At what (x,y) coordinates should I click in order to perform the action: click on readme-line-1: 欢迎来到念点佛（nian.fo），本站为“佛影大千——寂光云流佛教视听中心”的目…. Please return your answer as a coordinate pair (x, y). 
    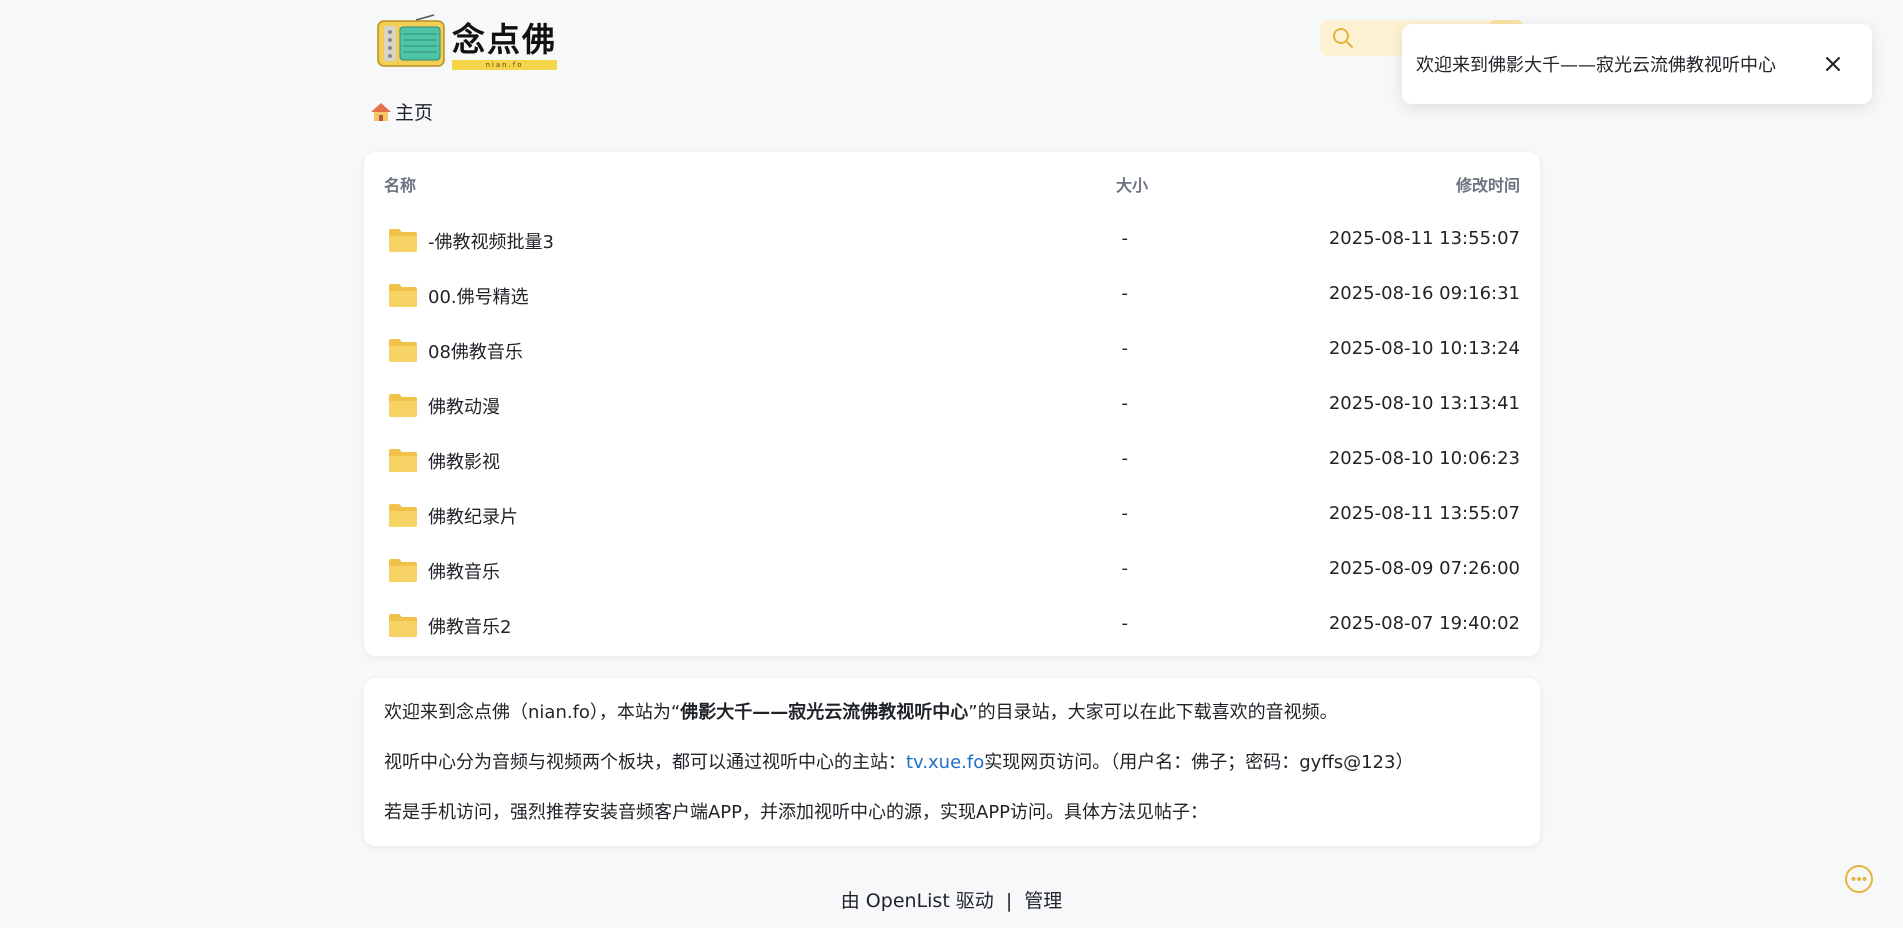
    Looking at the image, I should click on (861, 711).